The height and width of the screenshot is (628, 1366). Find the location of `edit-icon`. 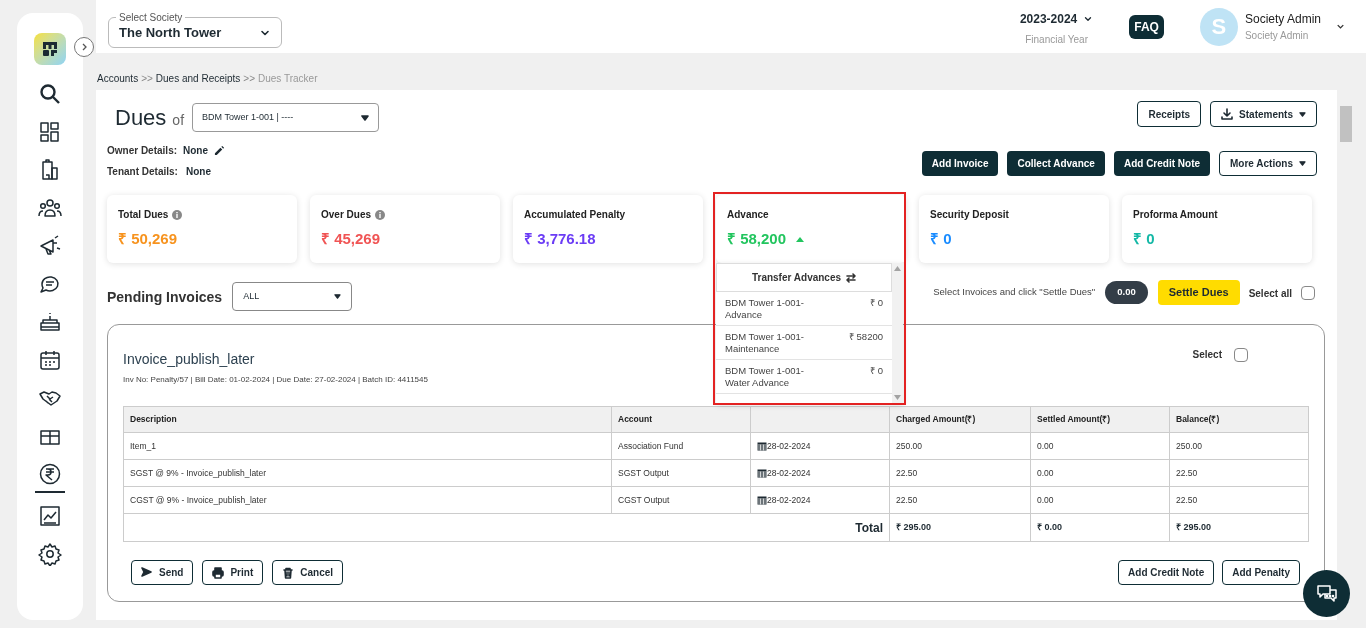

edit-icon is located at coordinates (220, 150).